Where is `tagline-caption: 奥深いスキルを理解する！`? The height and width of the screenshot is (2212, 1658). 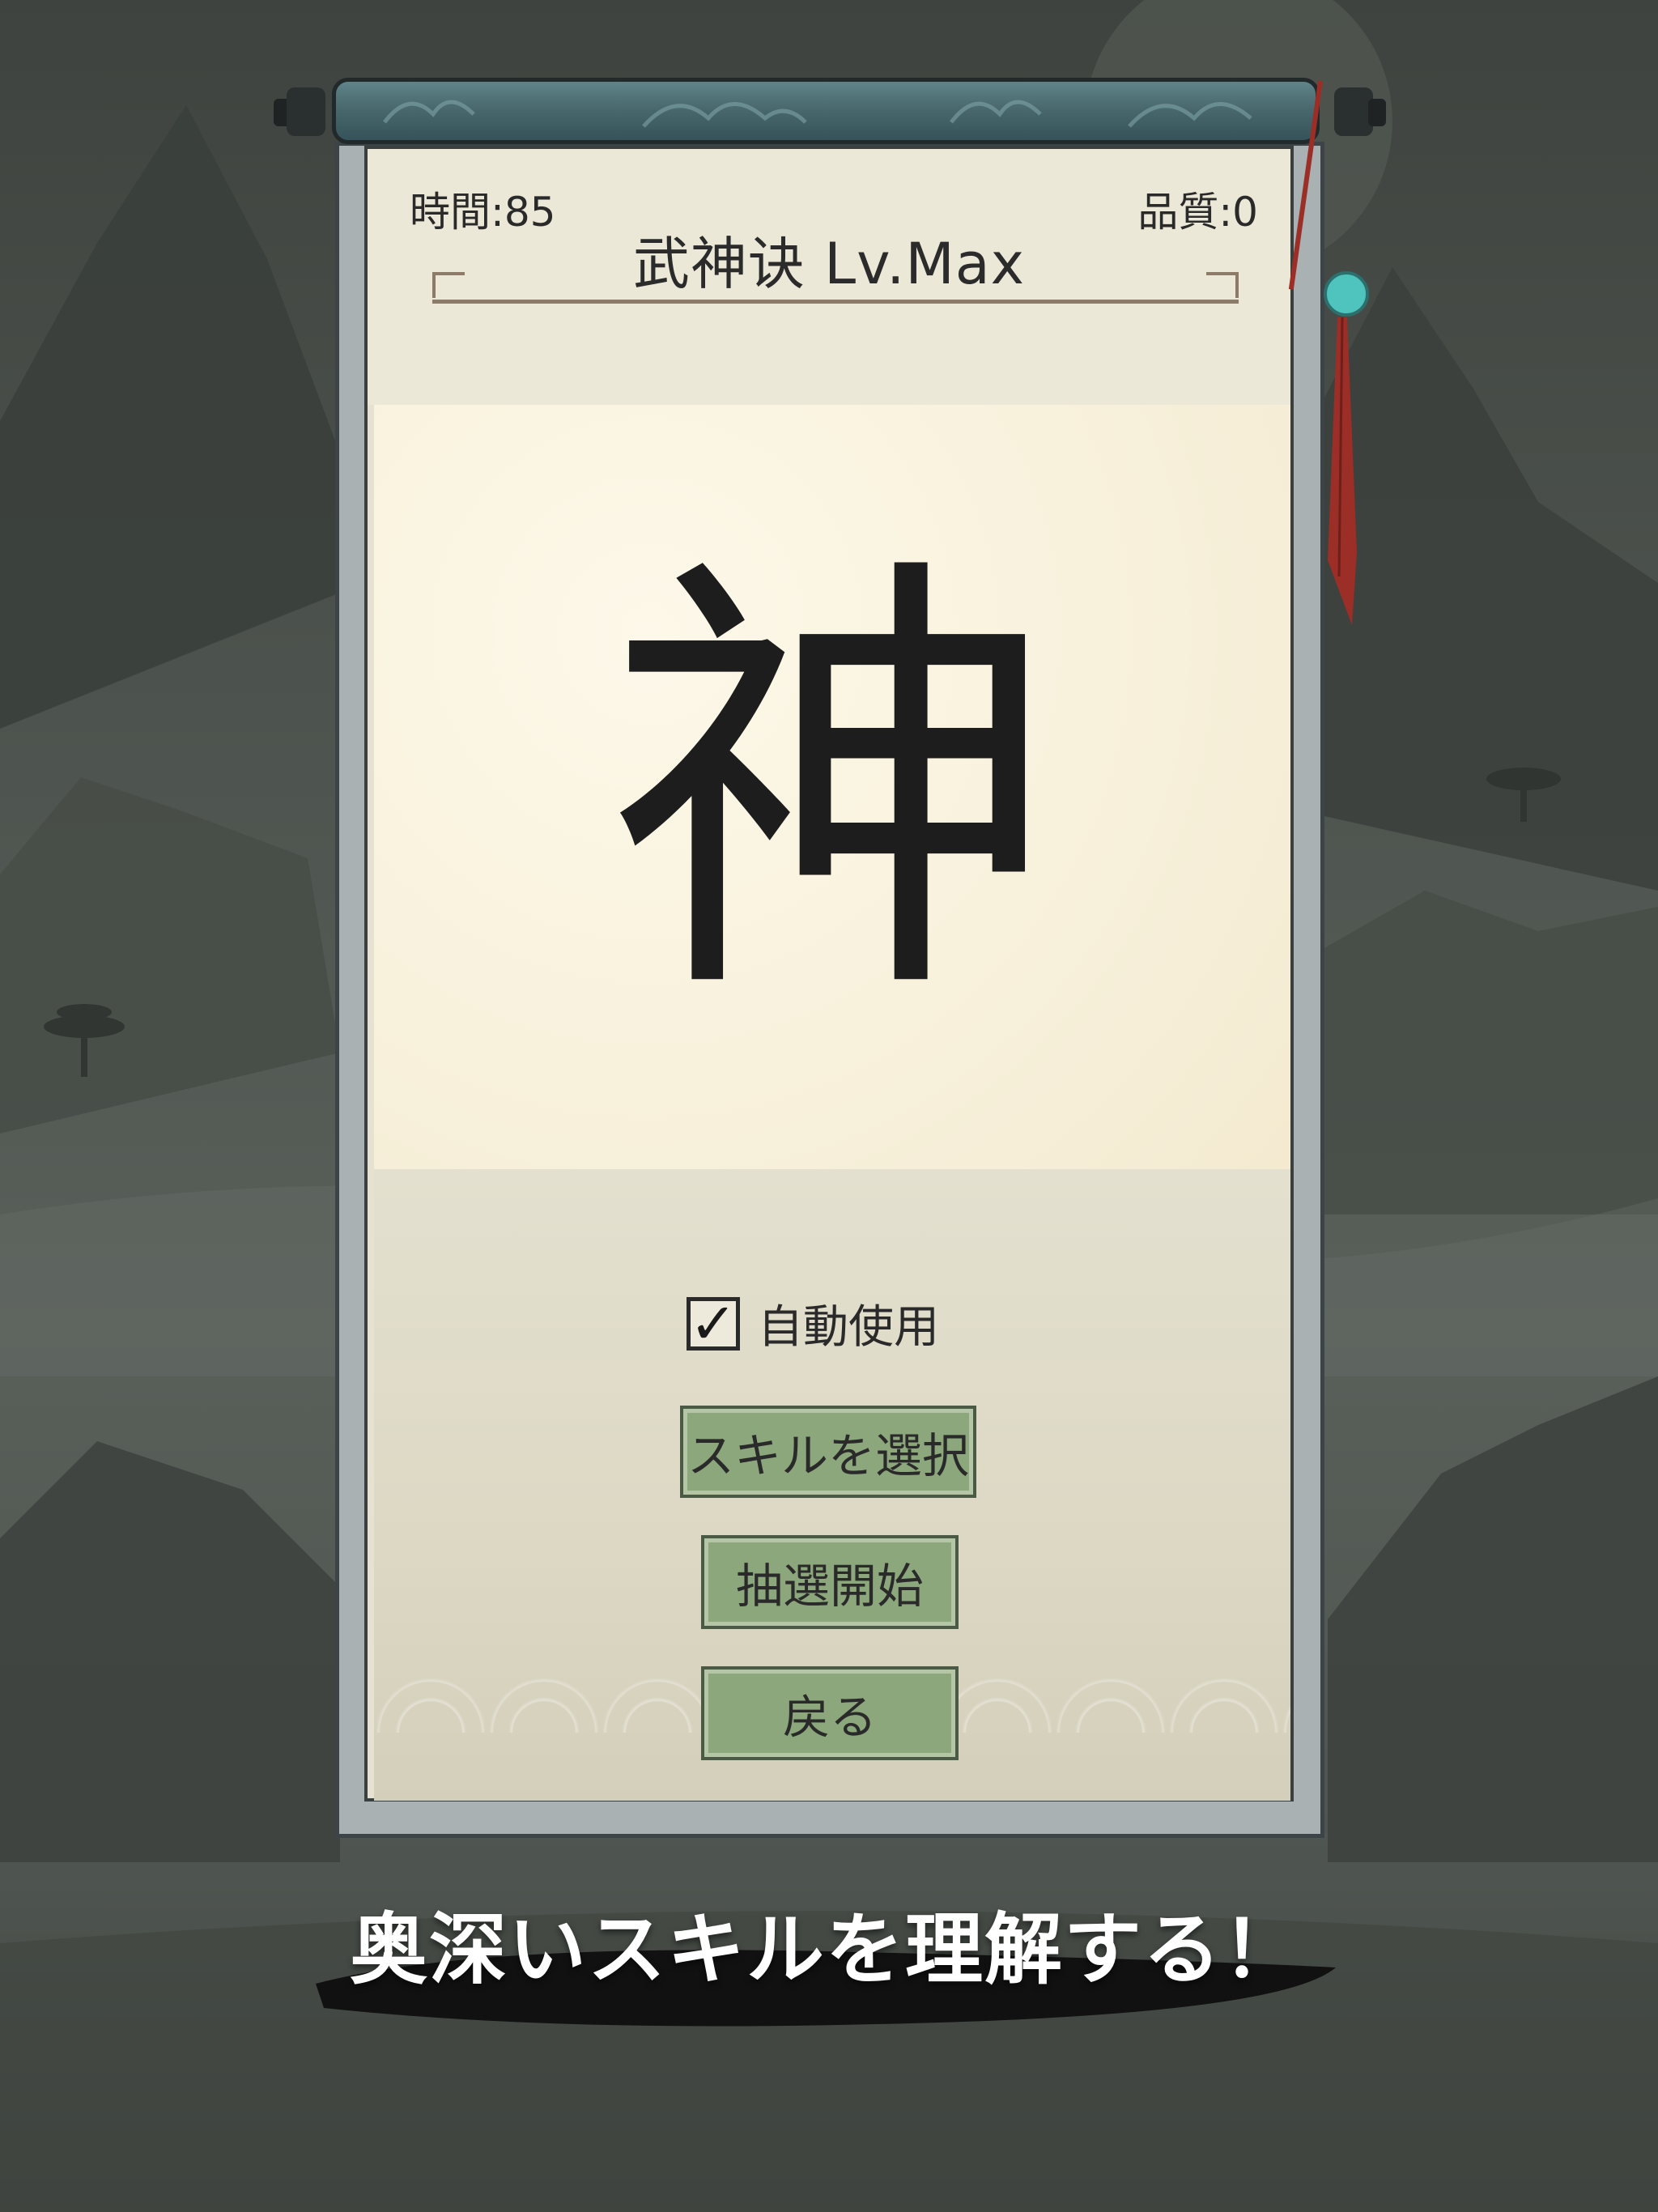 tagline-caption: 奥深いスキルを理解する！ is located at coordinates (826, 1949).